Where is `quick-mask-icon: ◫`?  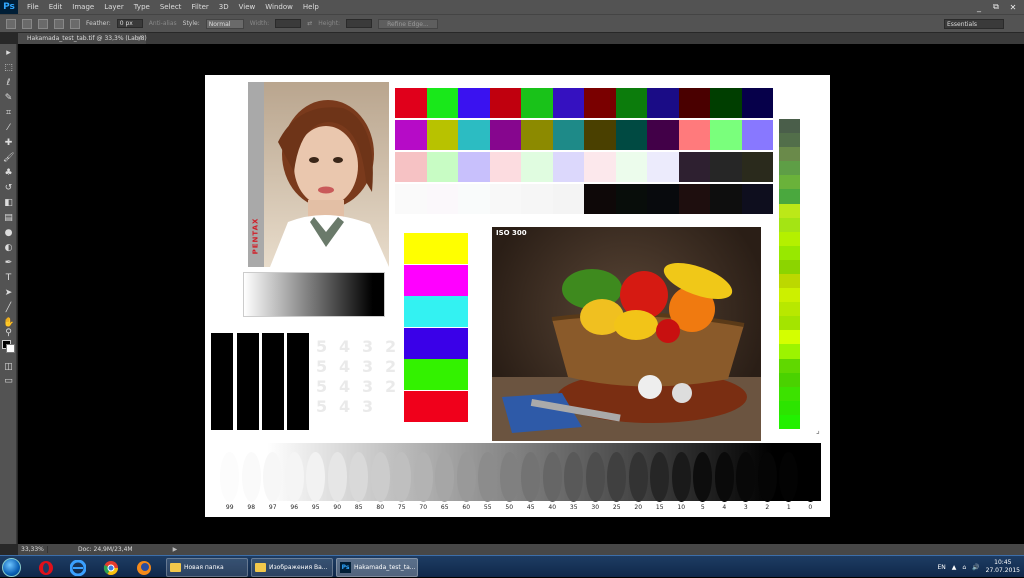 quick-mask-icon: ◫ is located at coordinates (8, 367).